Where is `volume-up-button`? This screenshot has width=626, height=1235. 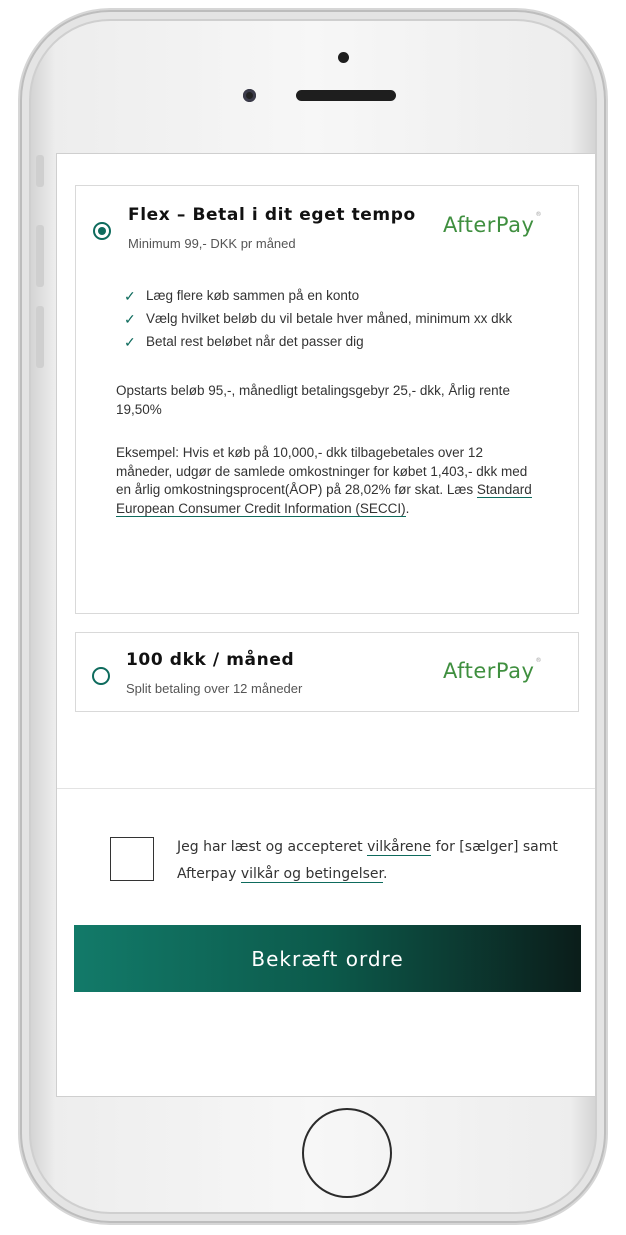
volume-up-button is located at coordinates (40, 256).